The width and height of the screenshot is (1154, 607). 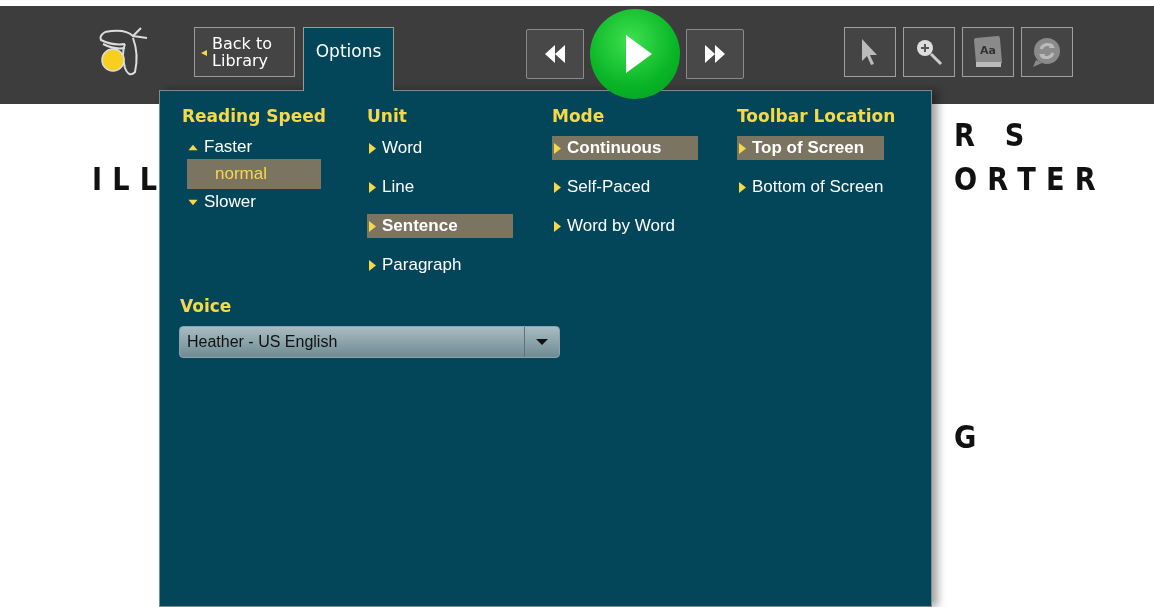 What do you see at coordinates (820, 187) in the screenshot?
I see `option-item: Bottom of Screen` at bounding box center [820, 187].